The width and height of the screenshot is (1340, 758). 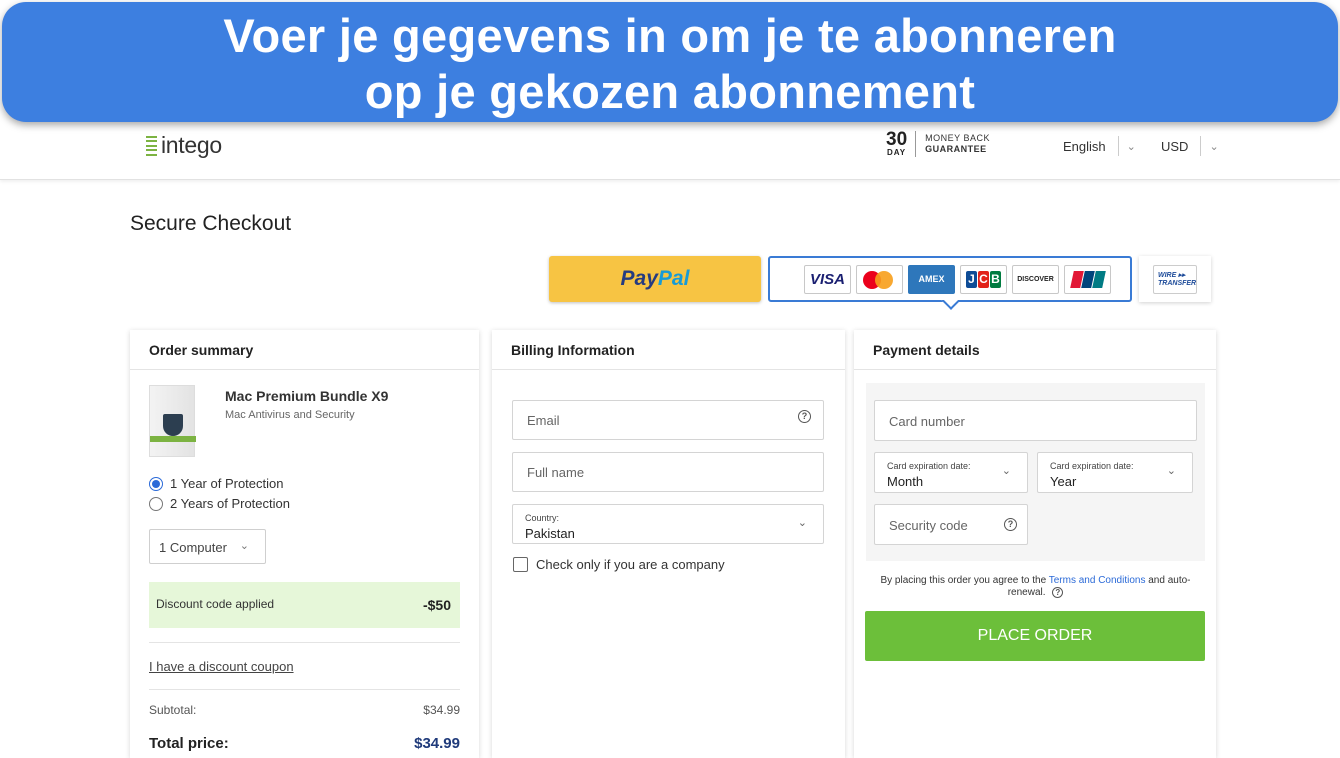 I want to click on plan-option-2-years: 2 Years of Protection, so click(x=219, y=503).